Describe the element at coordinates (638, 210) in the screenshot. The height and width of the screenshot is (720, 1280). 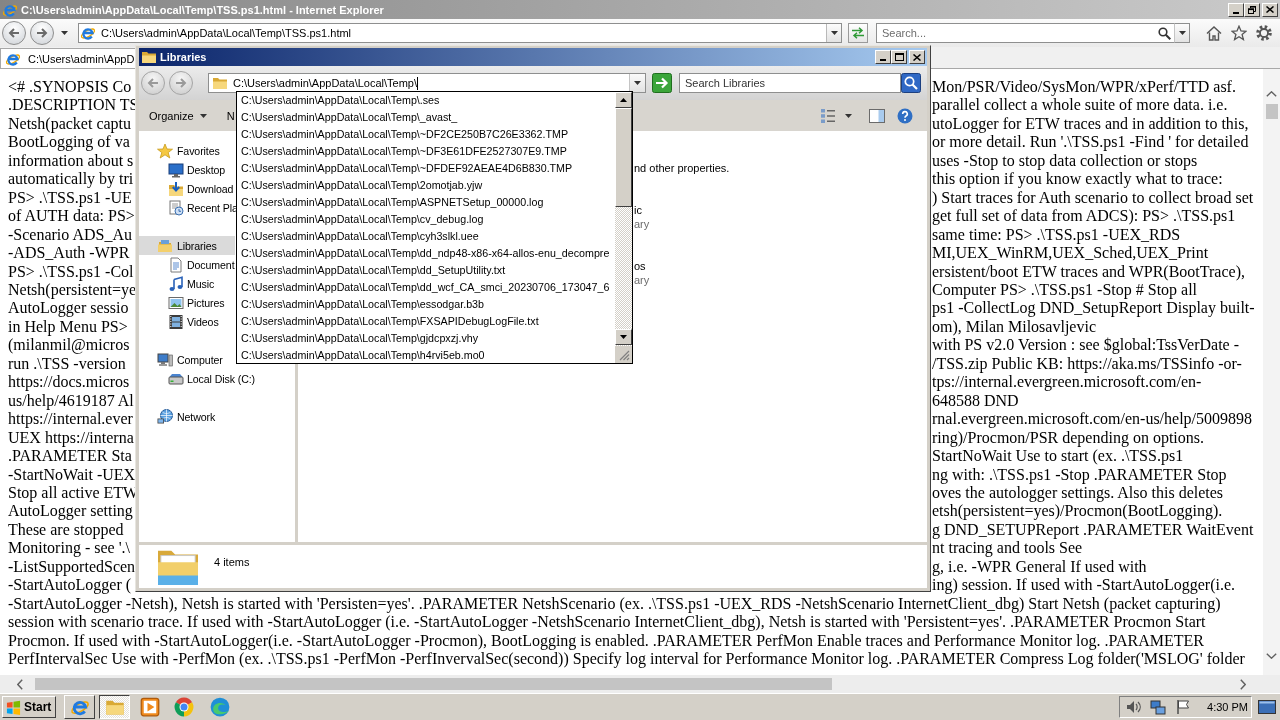
I see `text-fragment: ic` at that location.